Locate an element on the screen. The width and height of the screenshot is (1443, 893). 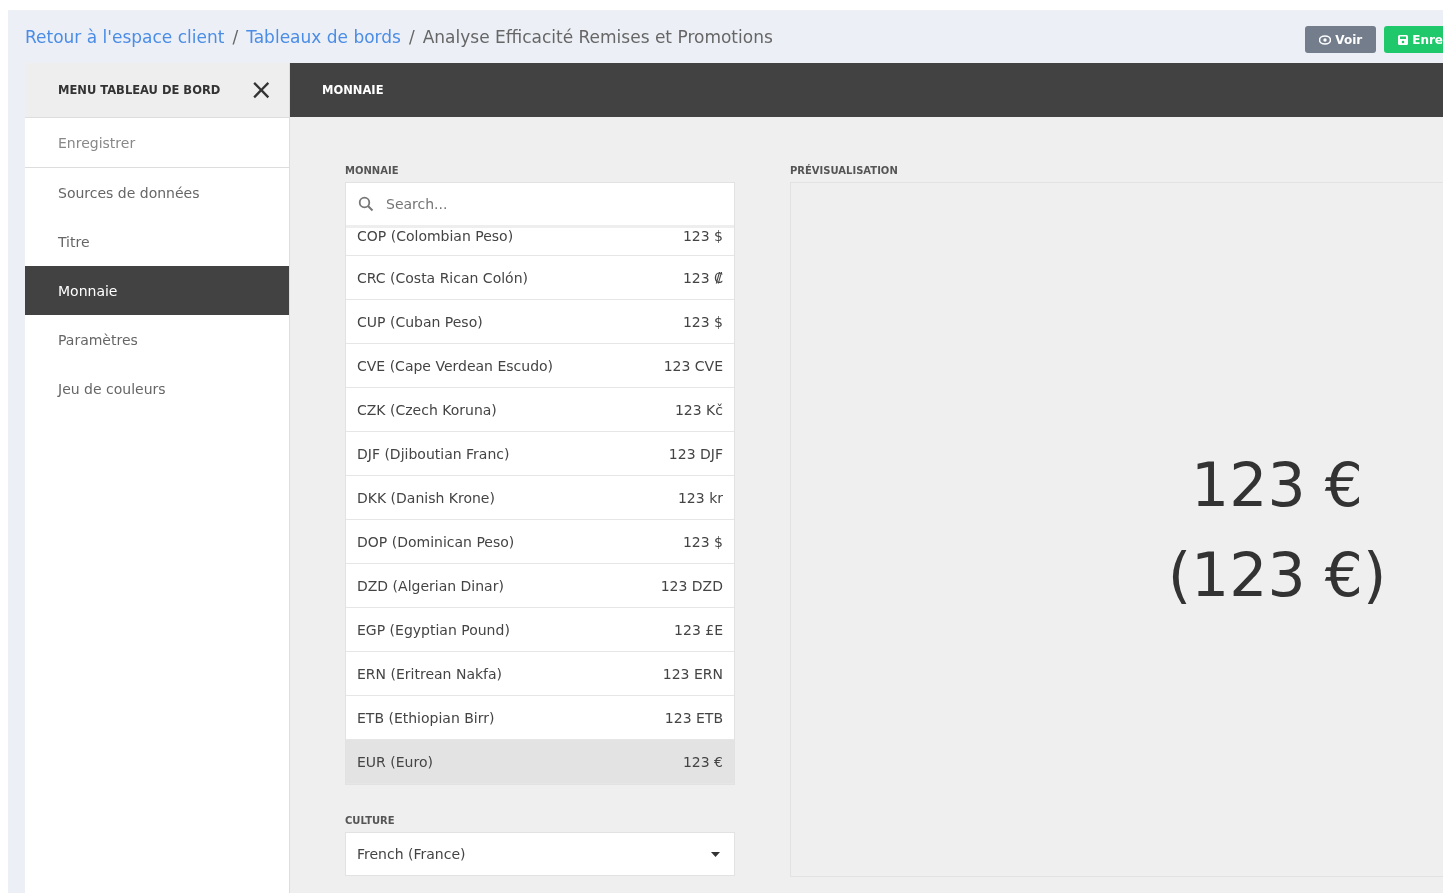
currency-sample: 123 ₡ is located at coordinates (702, 277).